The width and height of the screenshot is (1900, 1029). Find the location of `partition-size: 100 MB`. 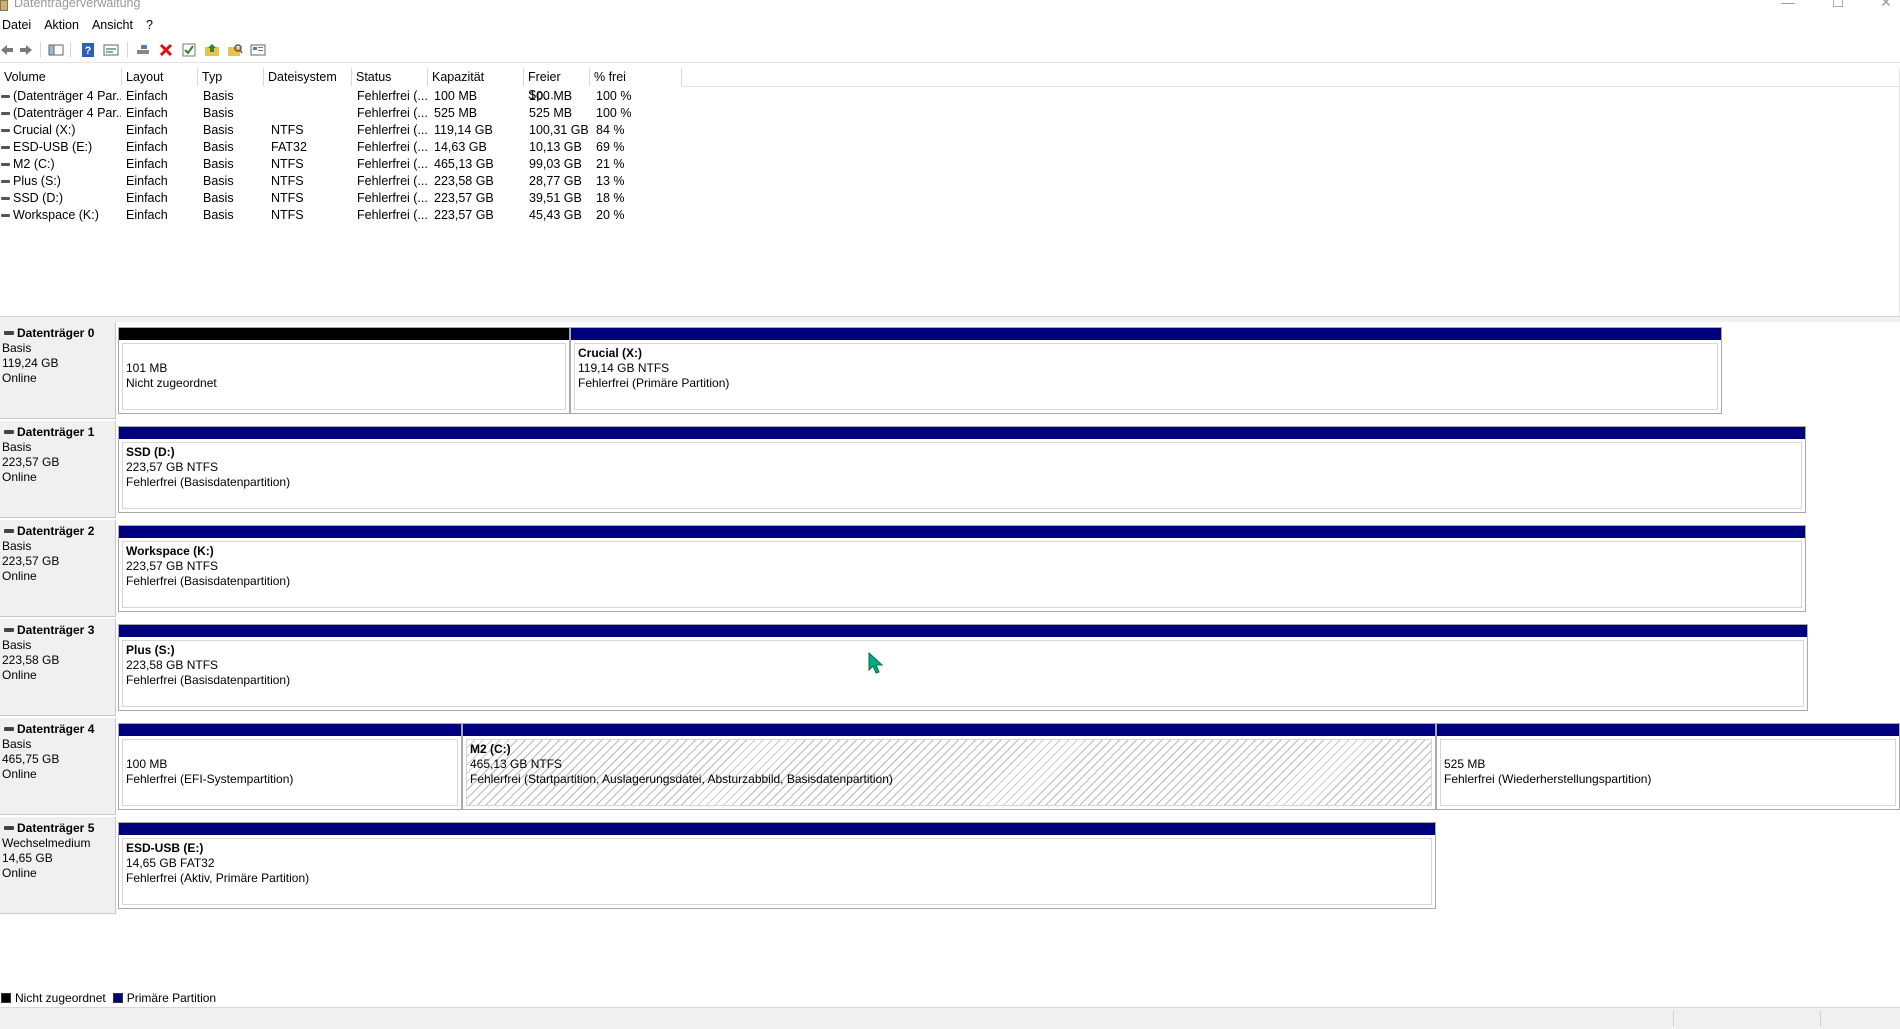

partition-size: 100 MB is located at coordinates (147, 764).